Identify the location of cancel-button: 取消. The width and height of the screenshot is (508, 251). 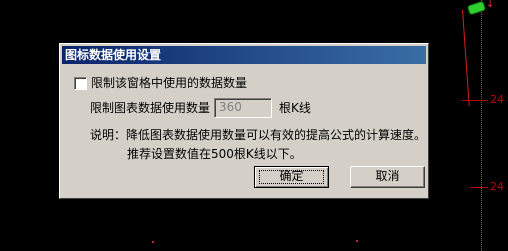
(387, 177).